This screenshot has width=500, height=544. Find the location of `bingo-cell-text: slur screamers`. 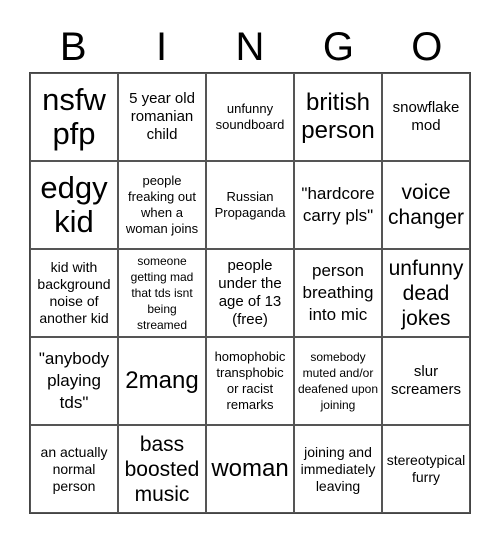

bingo-cell-text: slur screamers is located at coordinates (425, 380).